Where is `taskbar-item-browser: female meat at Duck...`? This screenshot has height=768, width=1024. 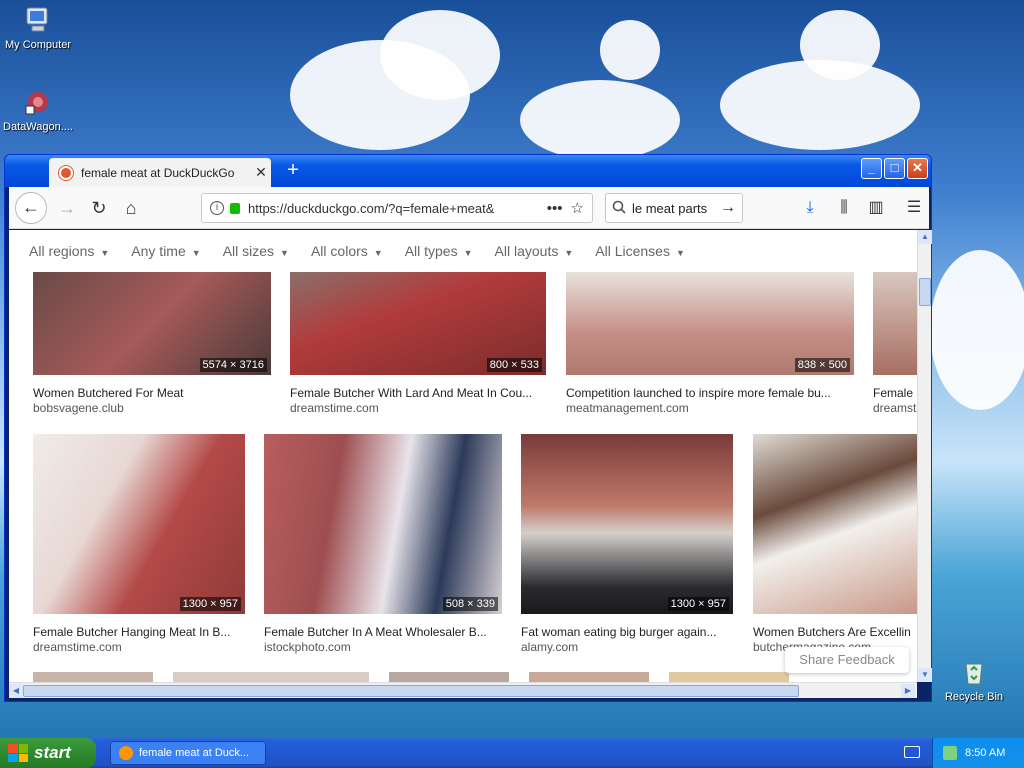 taskbar-item-browser: female meat at Duck... is located at coordinates (188, 753).